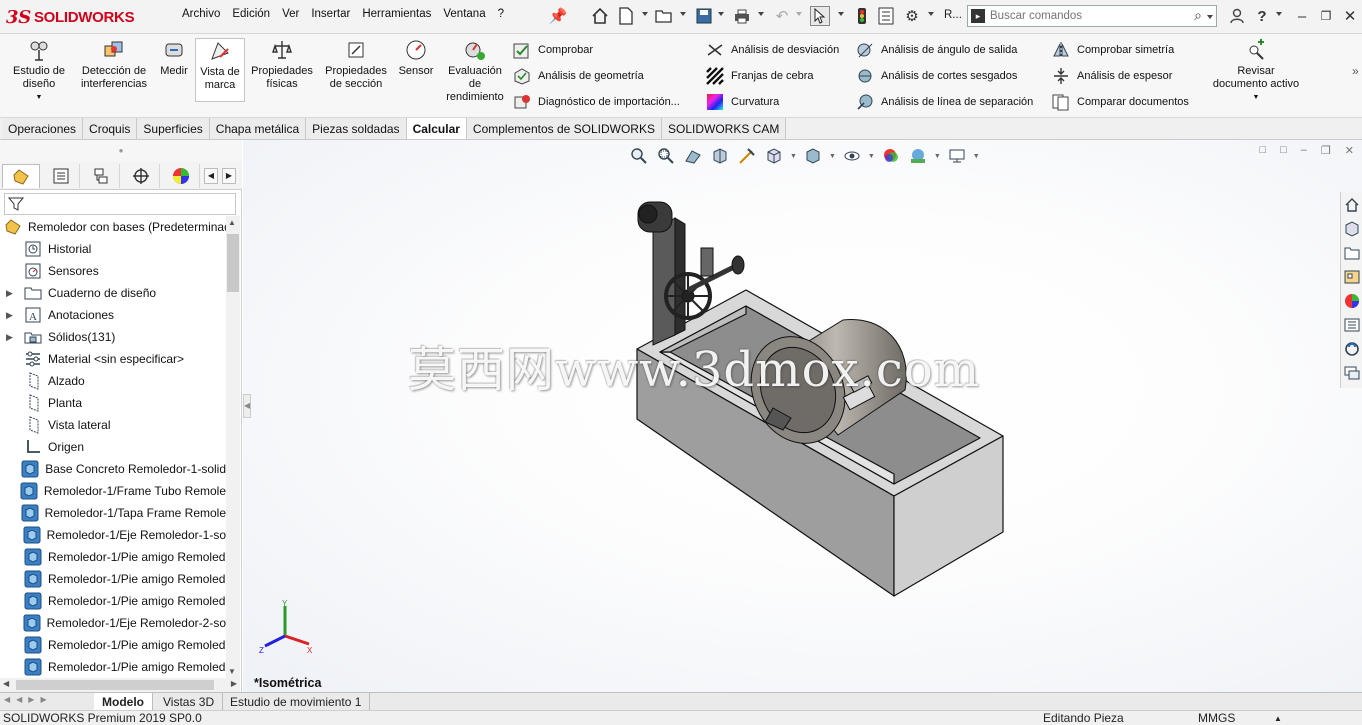 The height and width of the screenshot is (725, 1362). Describe the element at coordinates (936, 50) in the screenshot. I see `draft-analysis-button: Análisis de ángulo de salida` at that location.